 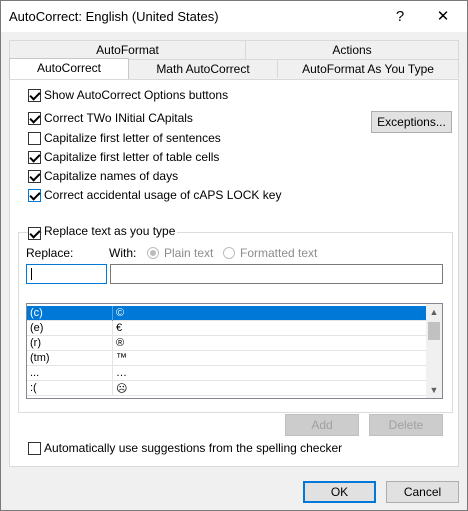 What do you see at coordinates (31, 274) in the screenshot?
I see `text-cursor` at bounding box center [31, 274].